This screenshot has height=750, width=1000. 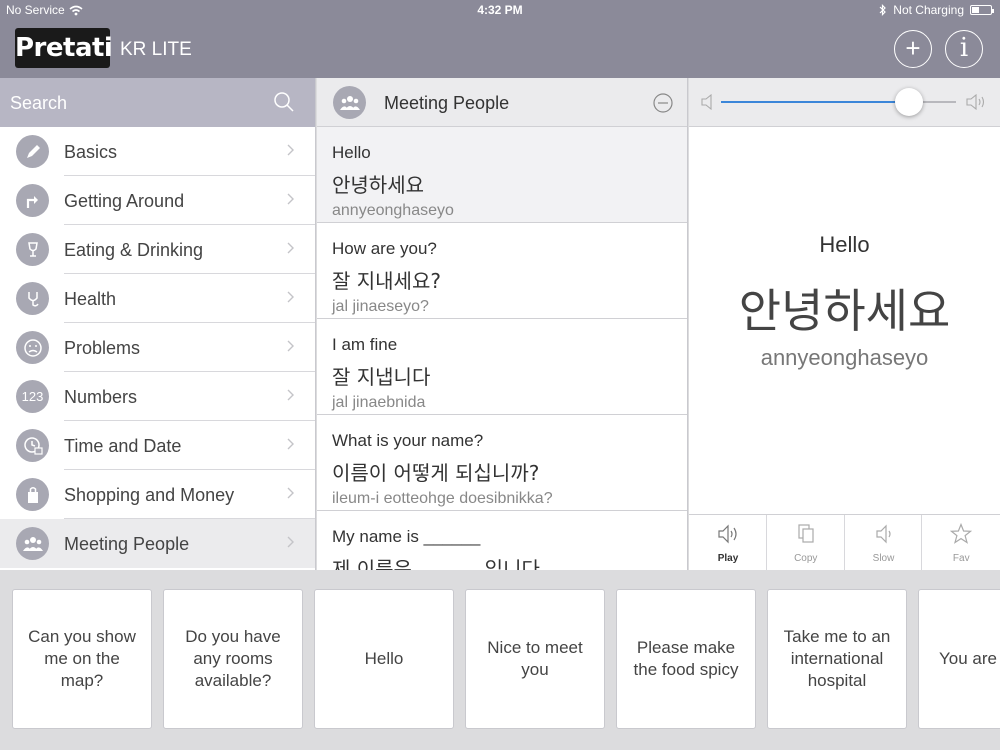 What do you see at coordinates (837, 659) in the screenshot?
I see `quick-phrase-card: Take me to an international hospital` at bounding box center [837, 659].